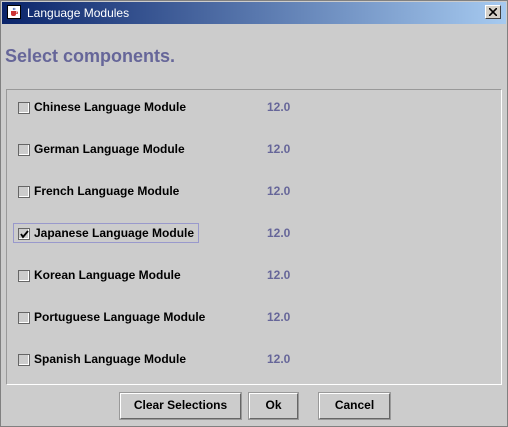  I want to click on clear-selections-button: Clear Selections, so click(180, 406).